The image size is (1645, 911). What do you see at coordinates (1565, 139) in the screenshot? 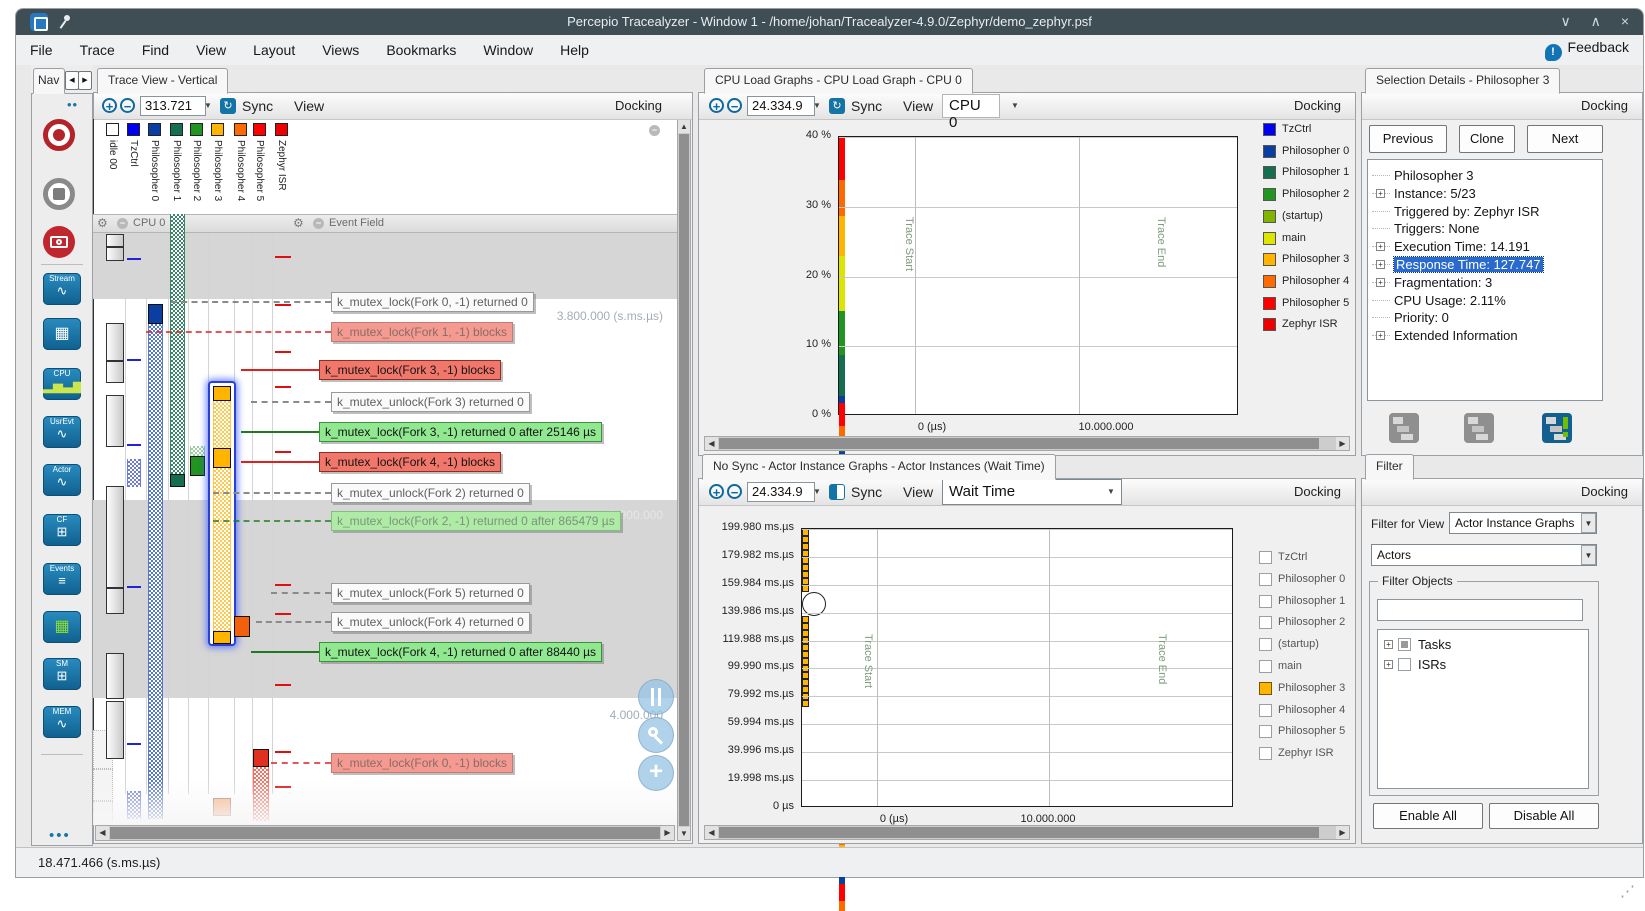
I see `next-button: Next` at bounding box center [1565, 139].